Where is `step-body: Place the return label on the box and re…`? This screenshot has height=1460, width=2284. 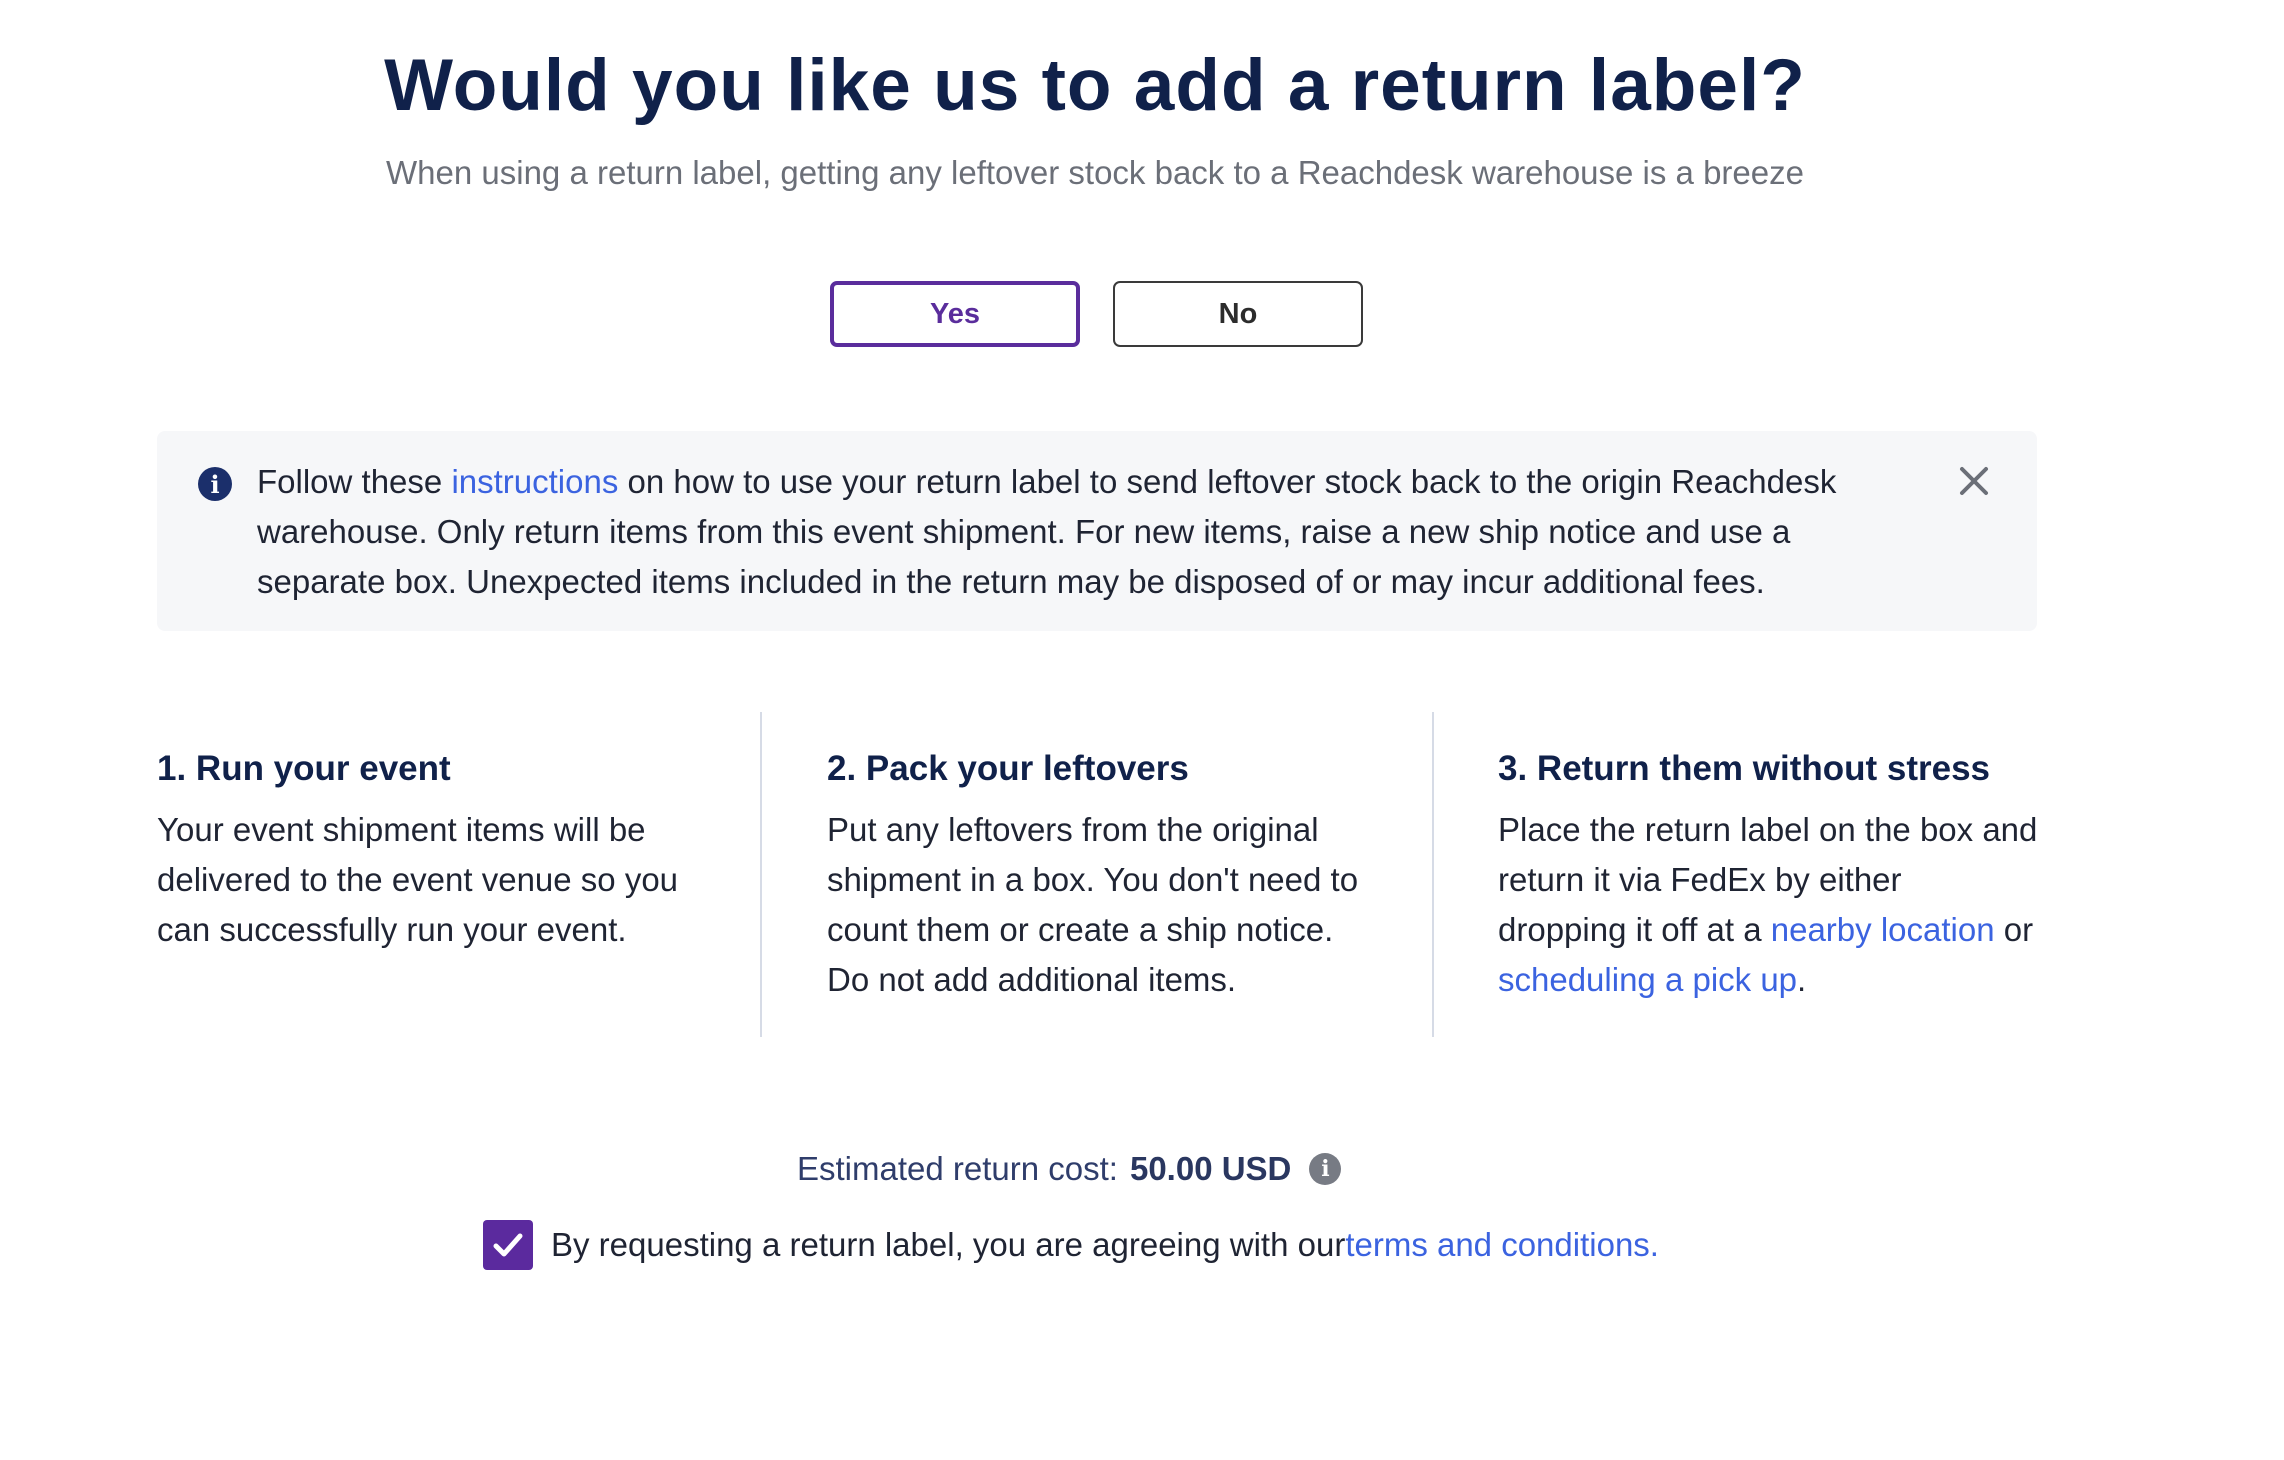
step-body: Place the return label on the box and re… is located at coordinates (1768, 905).